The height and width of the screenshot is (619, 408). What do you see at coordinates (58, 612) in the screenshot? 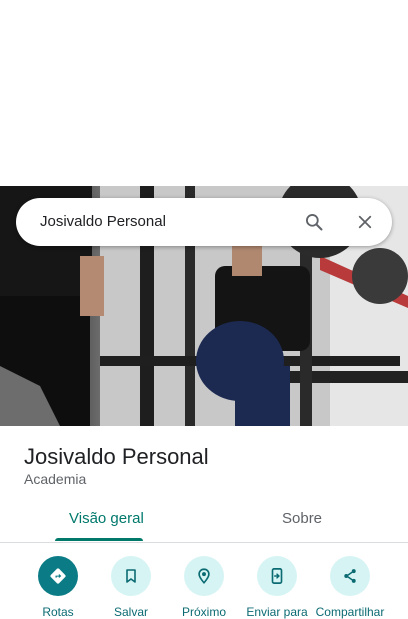
I see `directions-label: Rotas` at bounding box center [58, 612].